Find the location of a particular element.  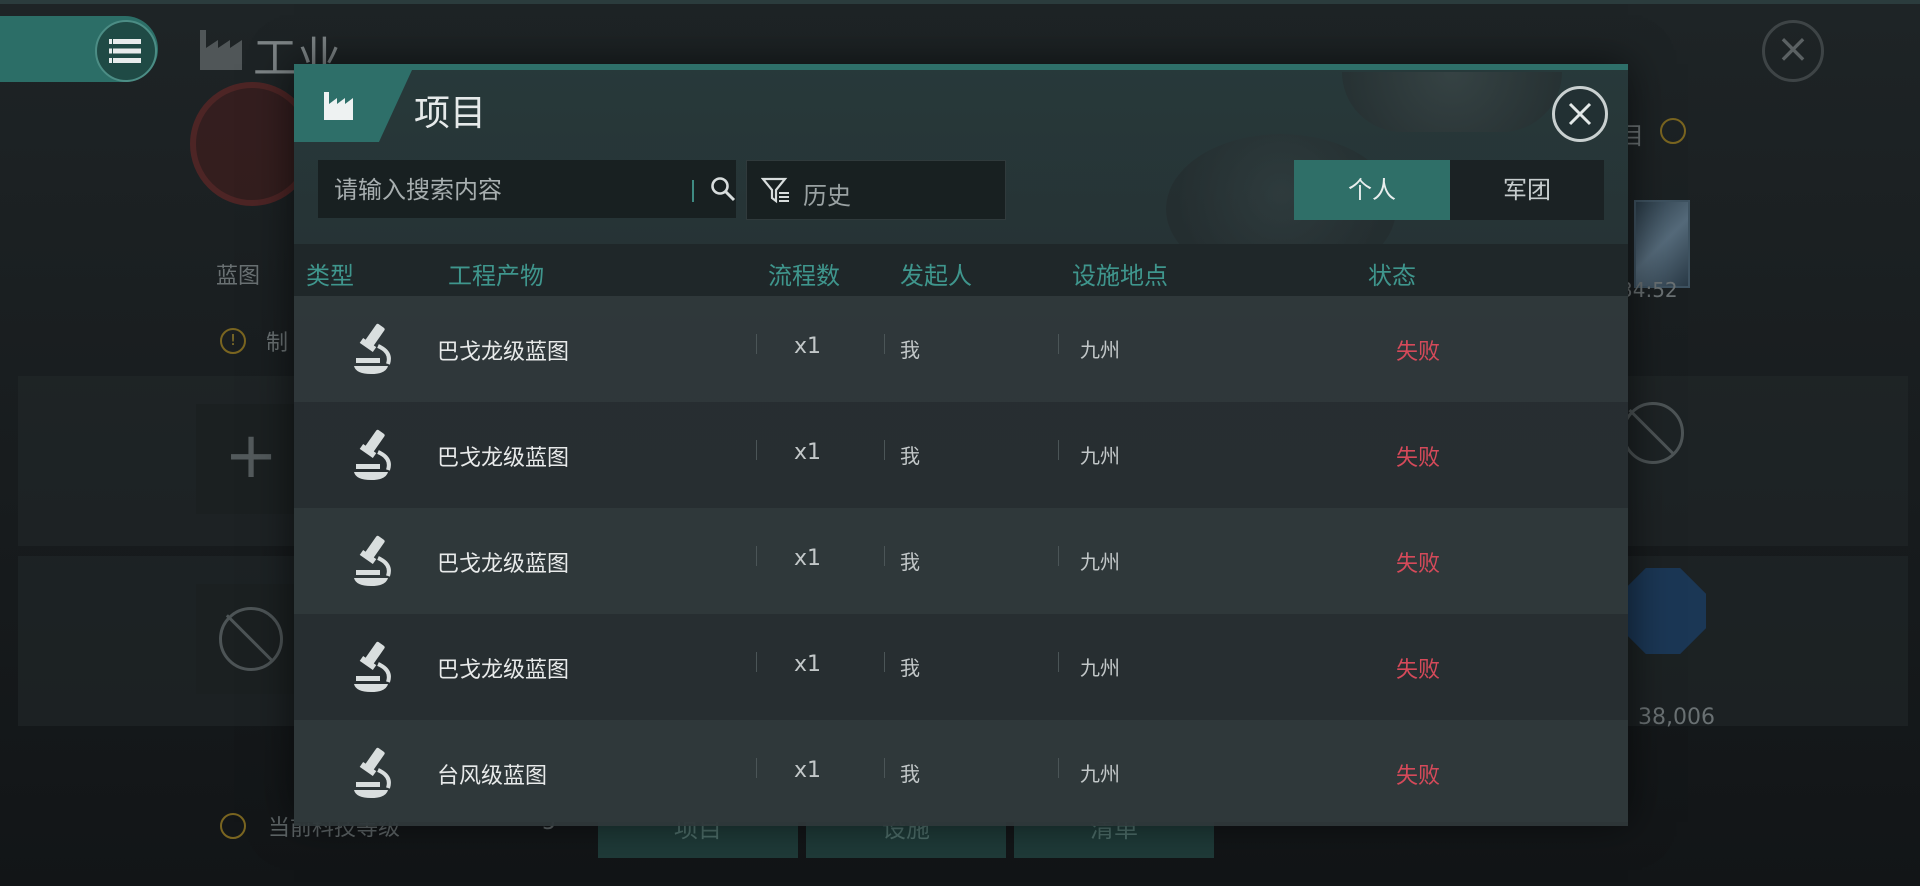

warning-icon-bottom is located at coordinates (233, 826).